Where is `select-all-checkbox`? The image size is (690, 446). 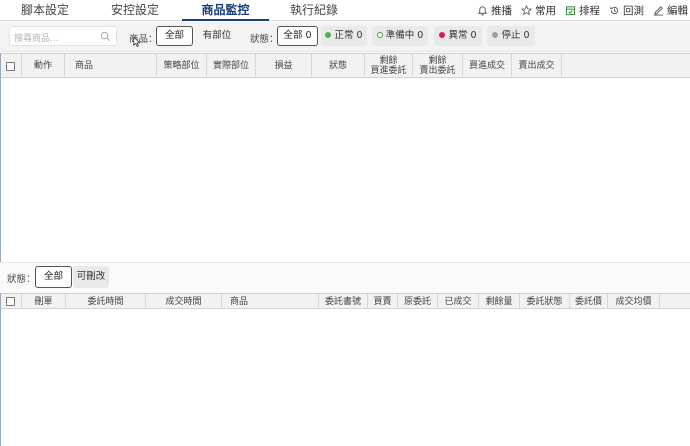
select-all-checkbox is located at coordinates (10, 66).